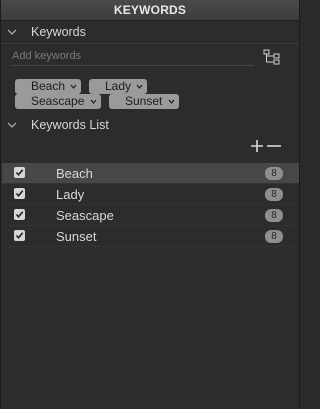  What do you see at coordinates (257, 146) in the screenshot?
I see `plus-icon` at bounding box center [257, 146].